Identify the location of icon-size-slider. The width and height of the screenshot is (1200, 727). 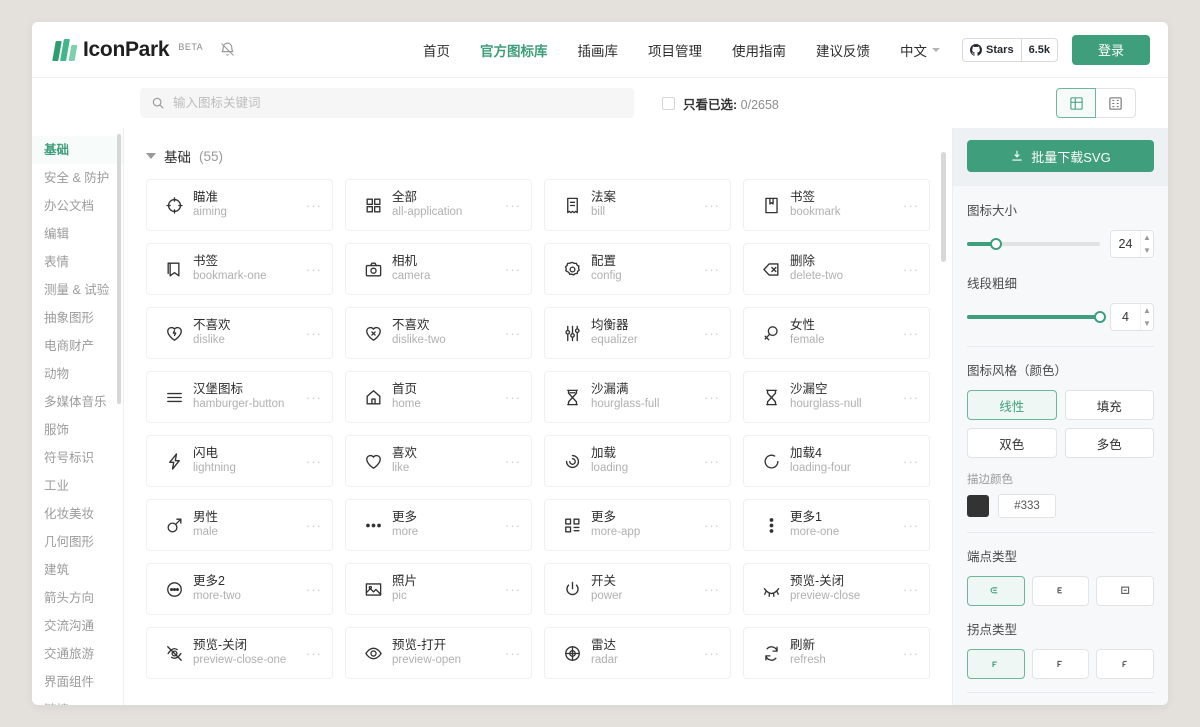
(1033, 244).